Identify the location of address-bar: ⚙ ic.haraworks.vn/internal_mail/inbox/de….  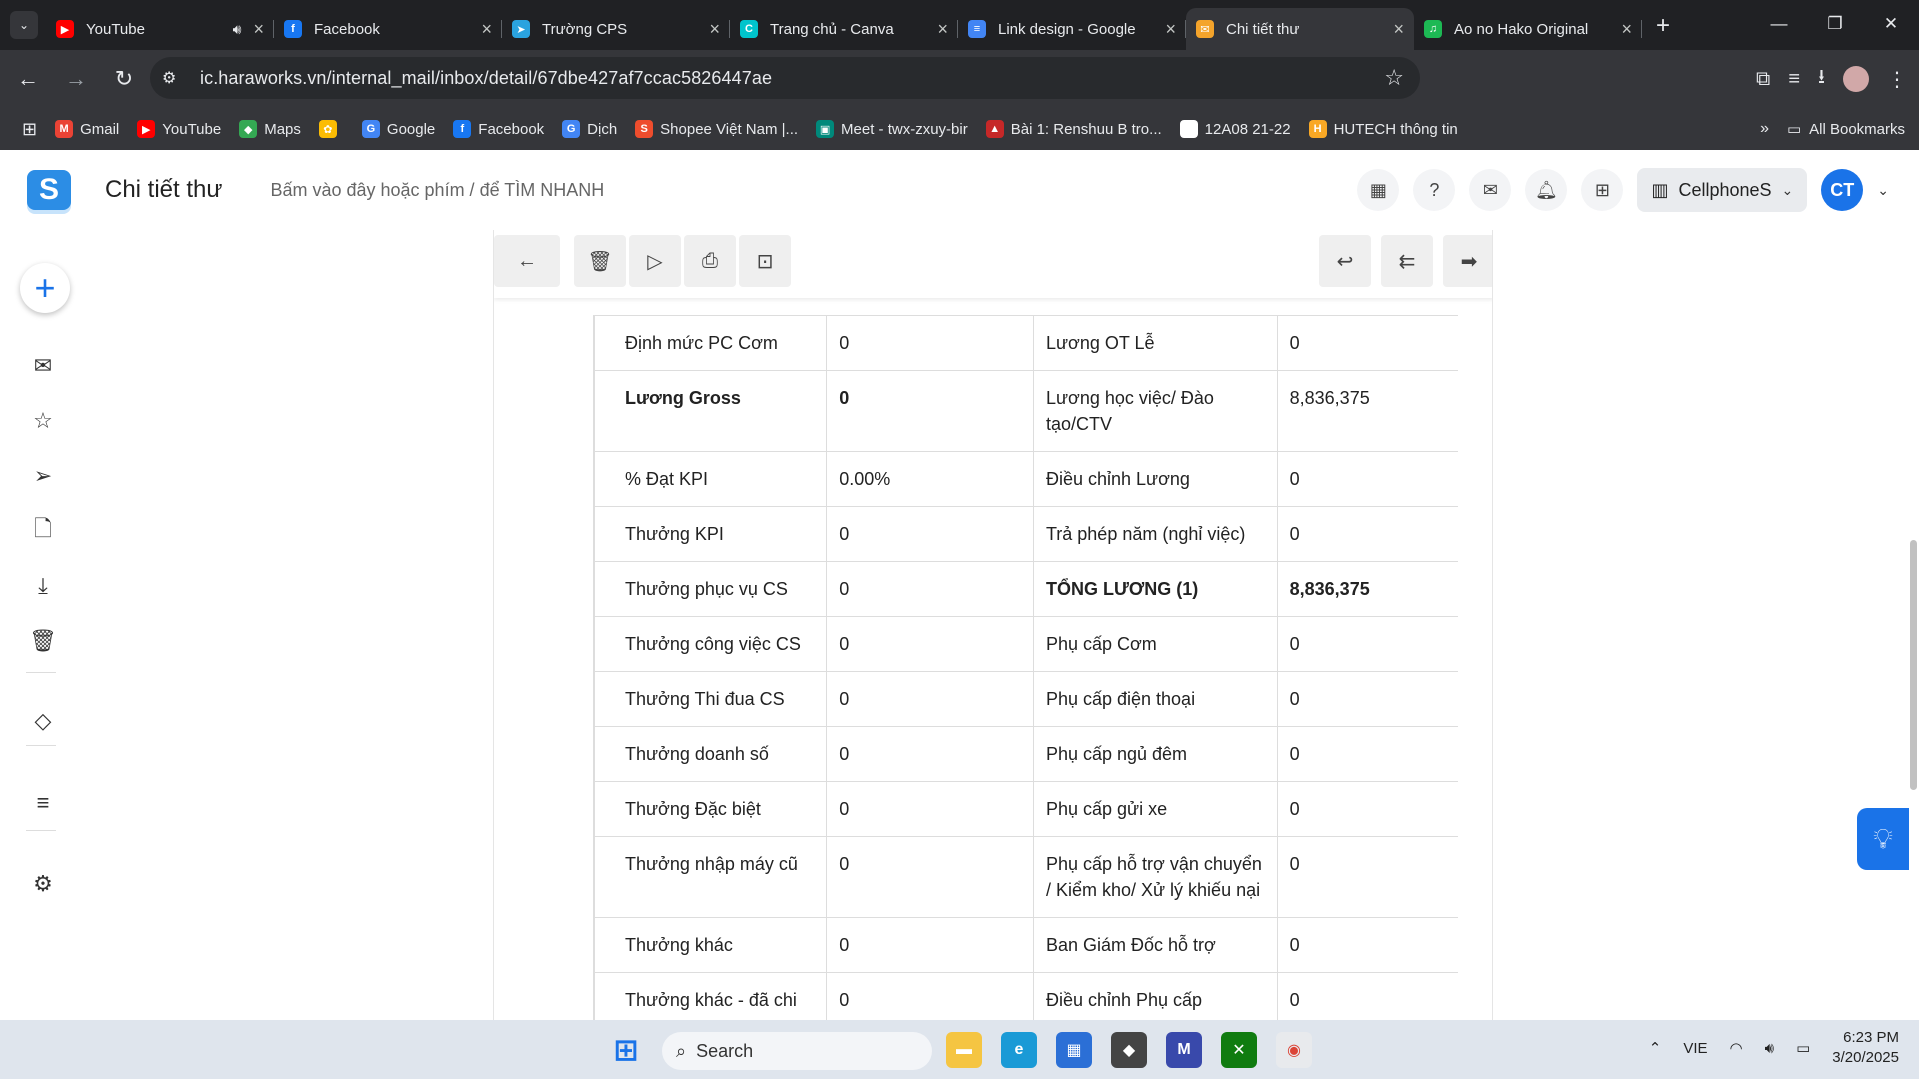
(785, 78).